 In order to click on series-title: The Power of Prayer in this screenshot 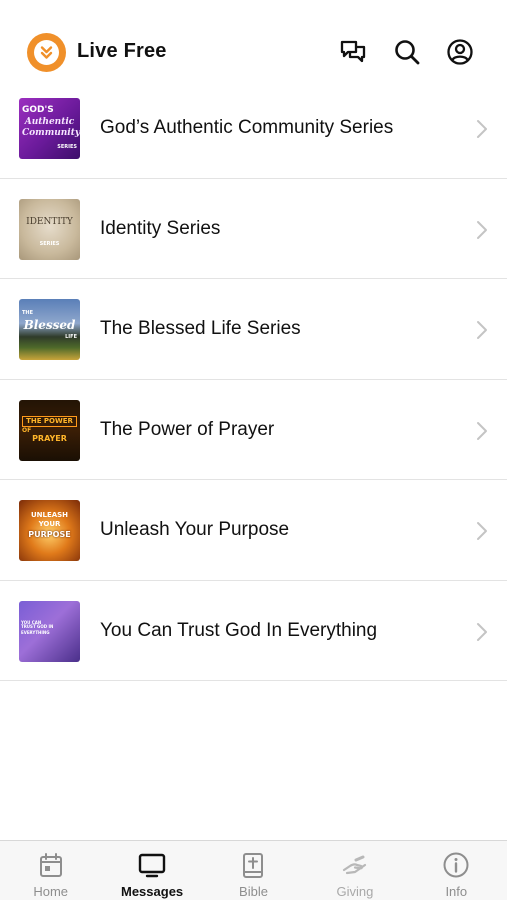, I will do `click(187, 429)`.